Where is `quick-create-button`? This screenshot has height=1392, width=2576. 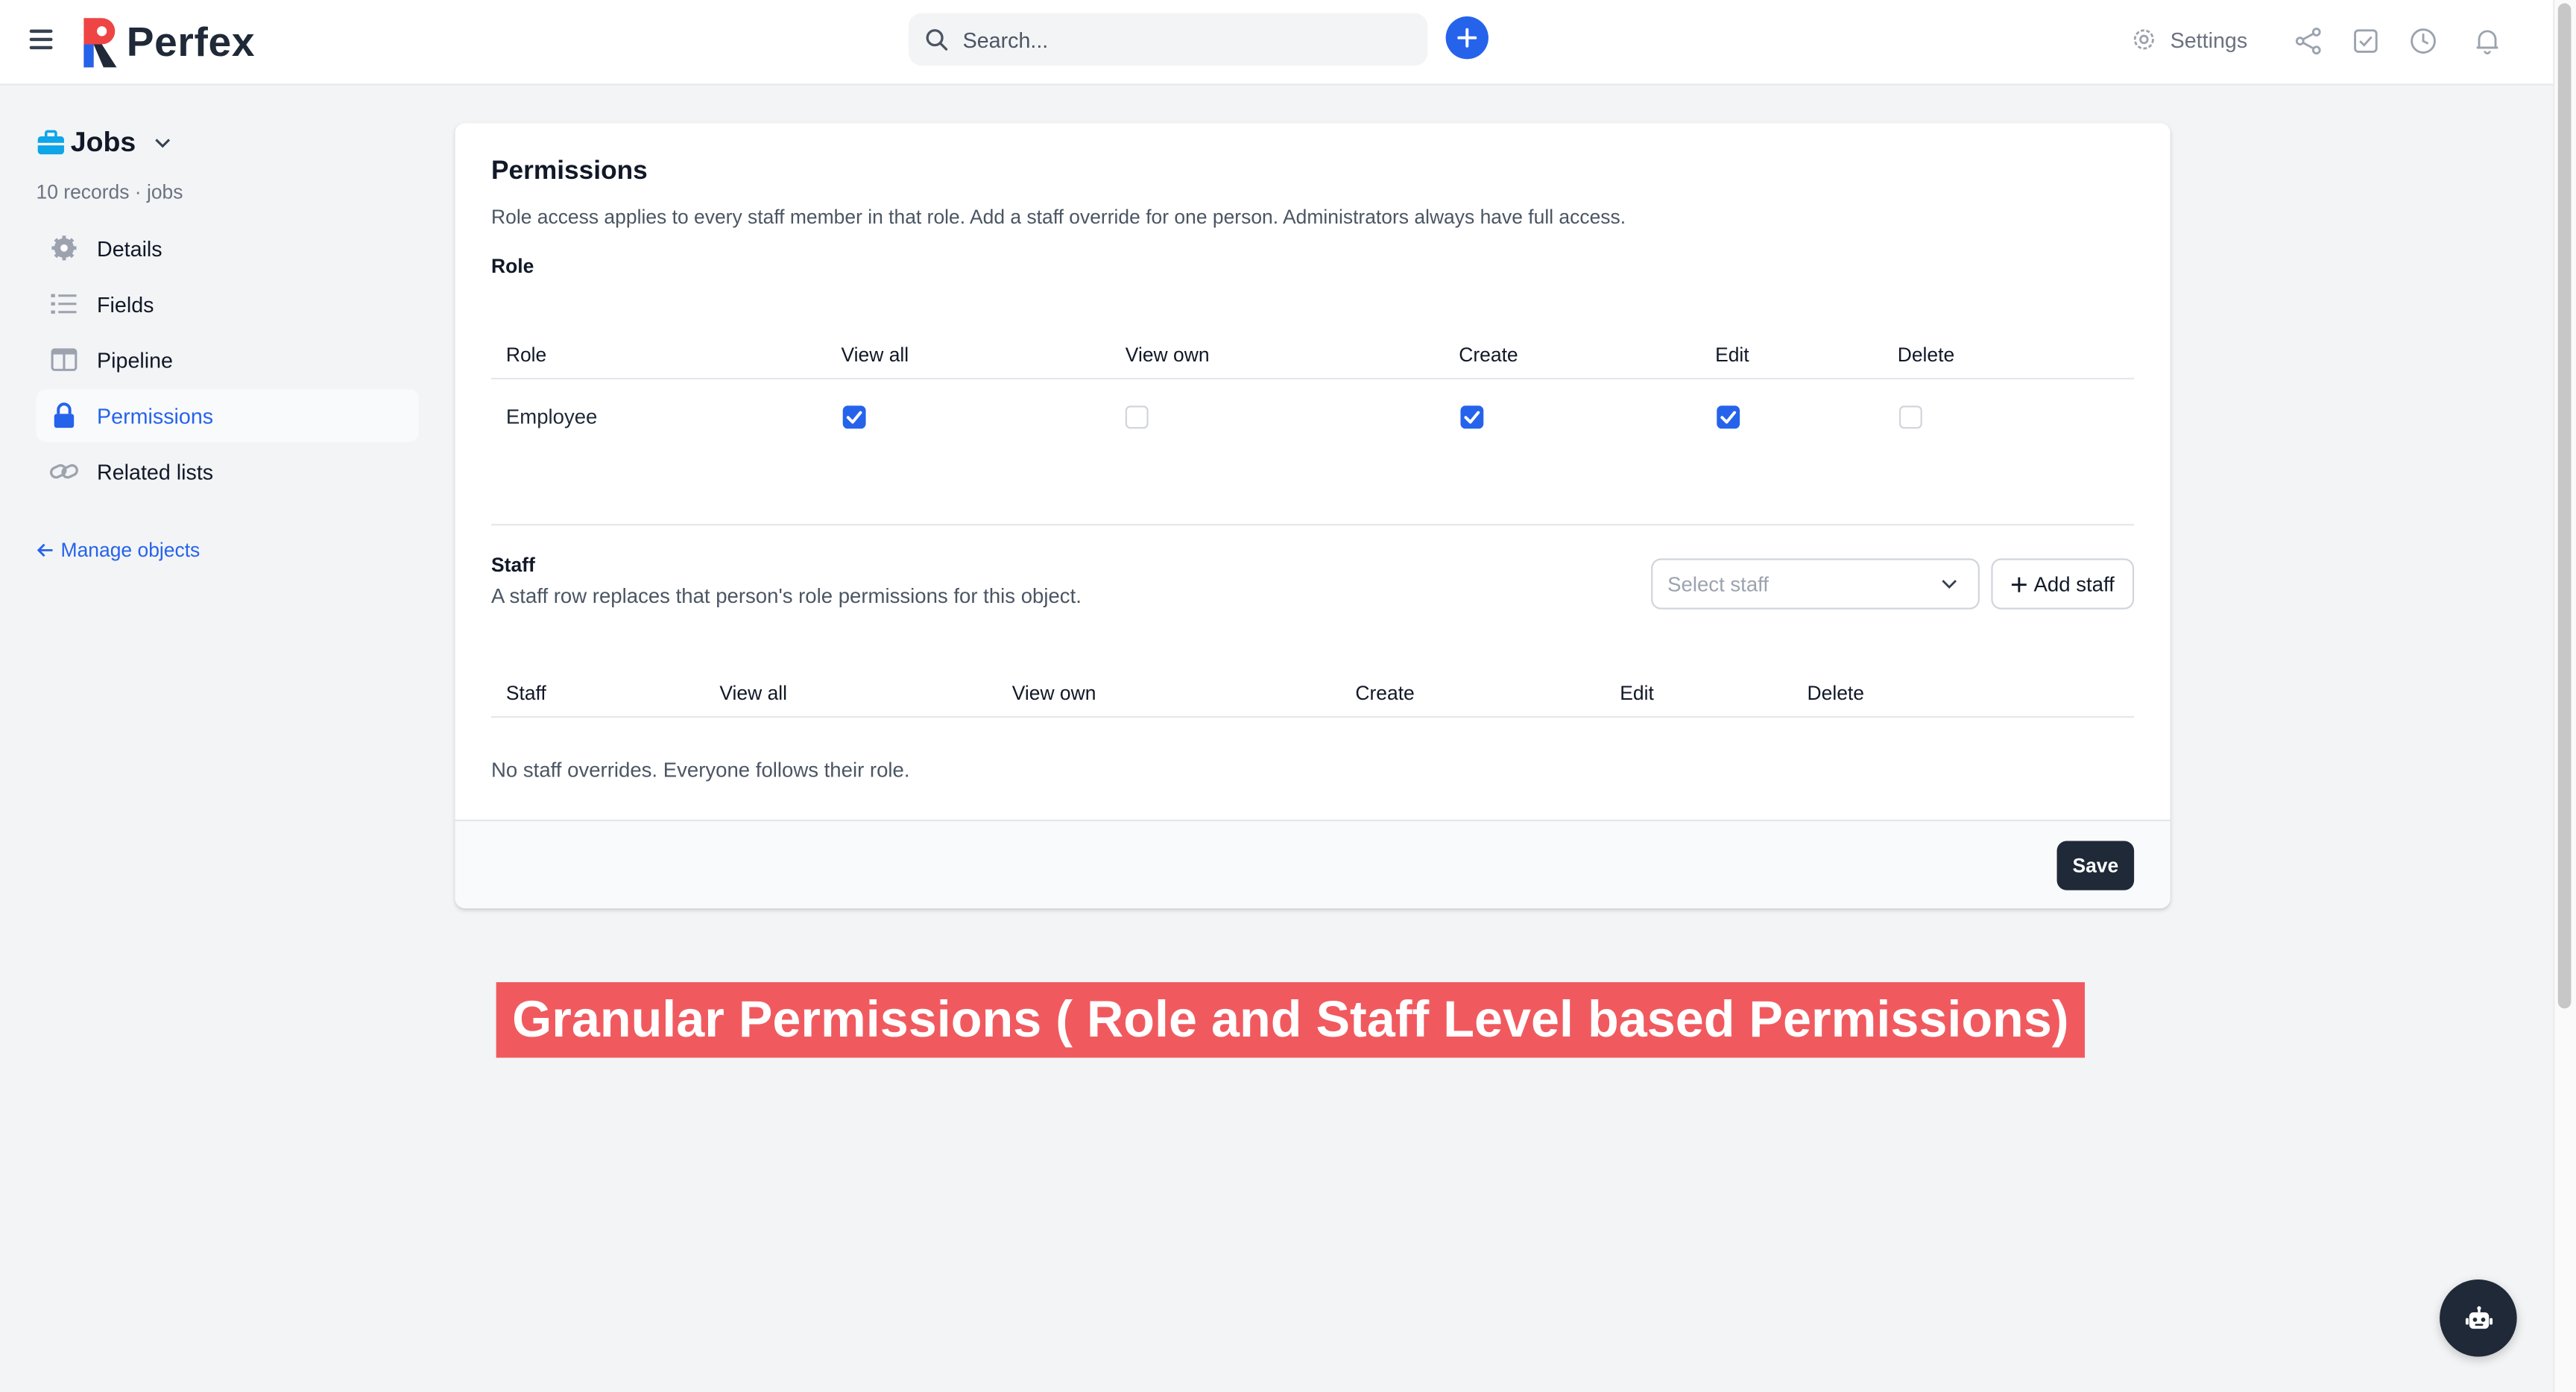
quick-create-button is located at coordinates (1467, 38).